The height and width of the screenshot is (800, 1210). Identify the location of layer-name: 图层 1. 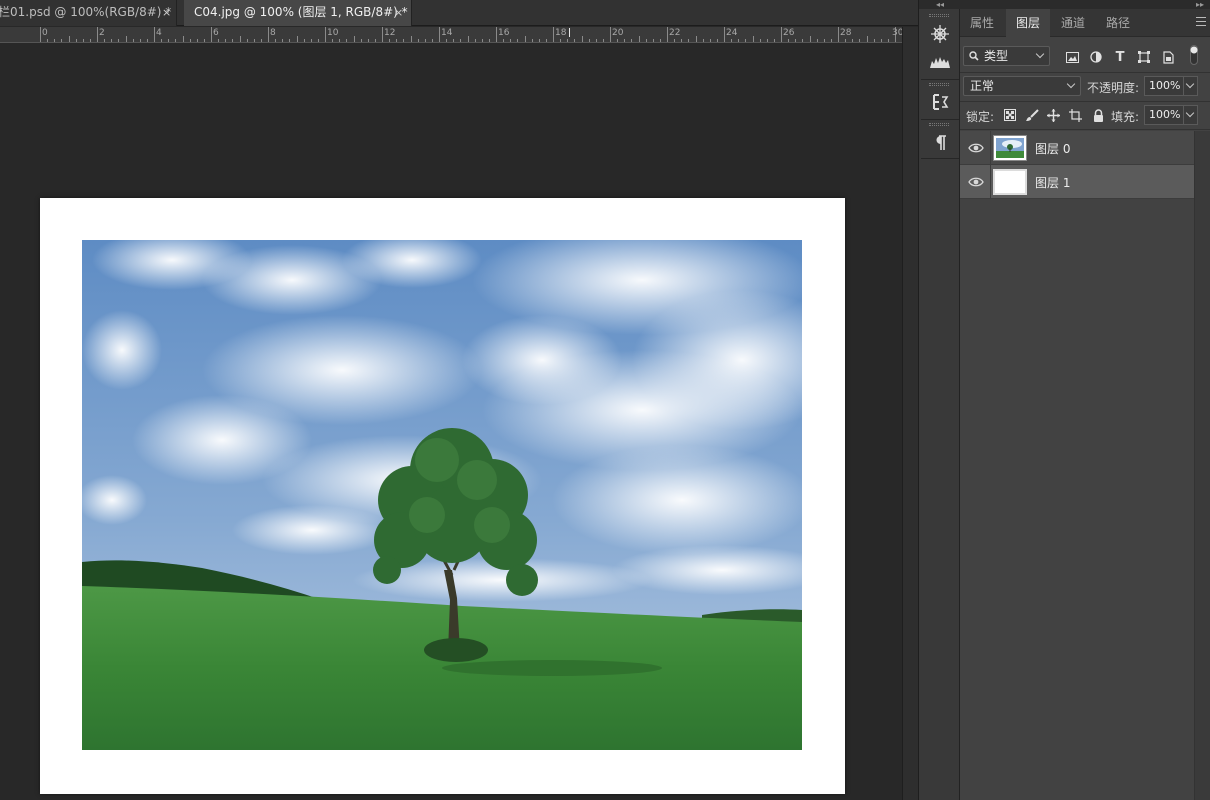
(1053, 183).